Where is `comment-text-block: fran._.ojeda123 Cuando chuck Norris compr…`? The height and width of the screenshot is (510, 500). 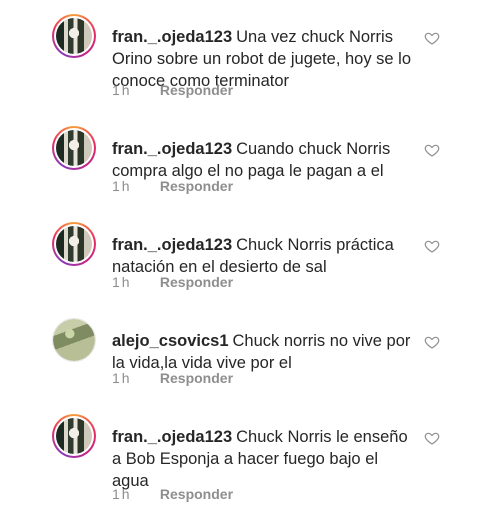 comment-text-block: fran._.ojeda123 Cuando chuck Norris compr… is located at coordinates (257, 160).